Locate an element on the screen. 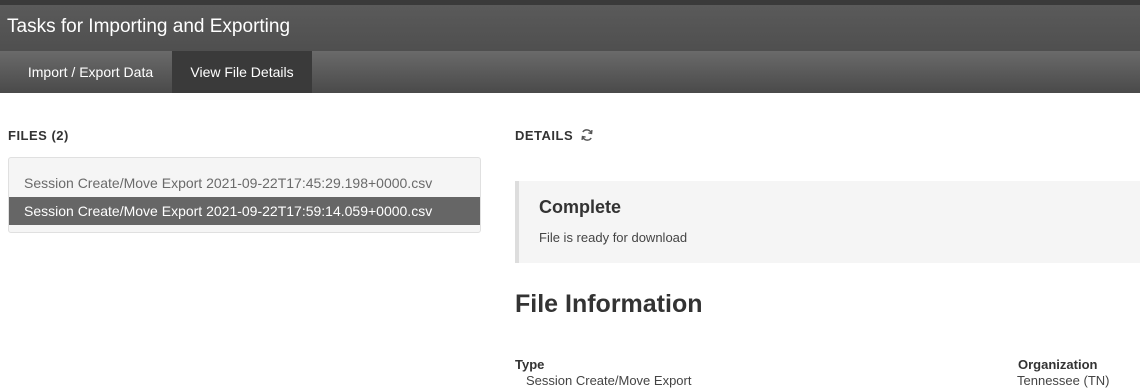 The width and height of the screenshot is (1140, 391). page-title: Tasks for Importing and Exporting is located at coordinates (149, 26).